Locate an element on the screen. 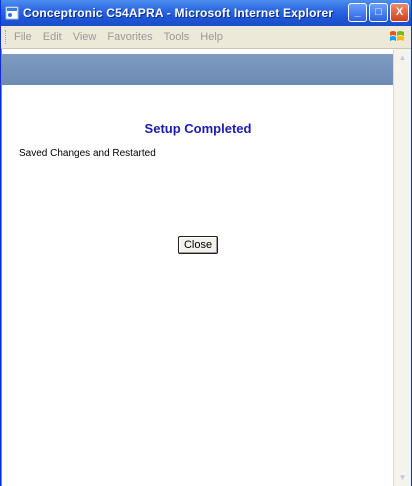 The width and height of the screenshot is (412, 486). page-title: Setup Completed is located at coordinates (198, 128).